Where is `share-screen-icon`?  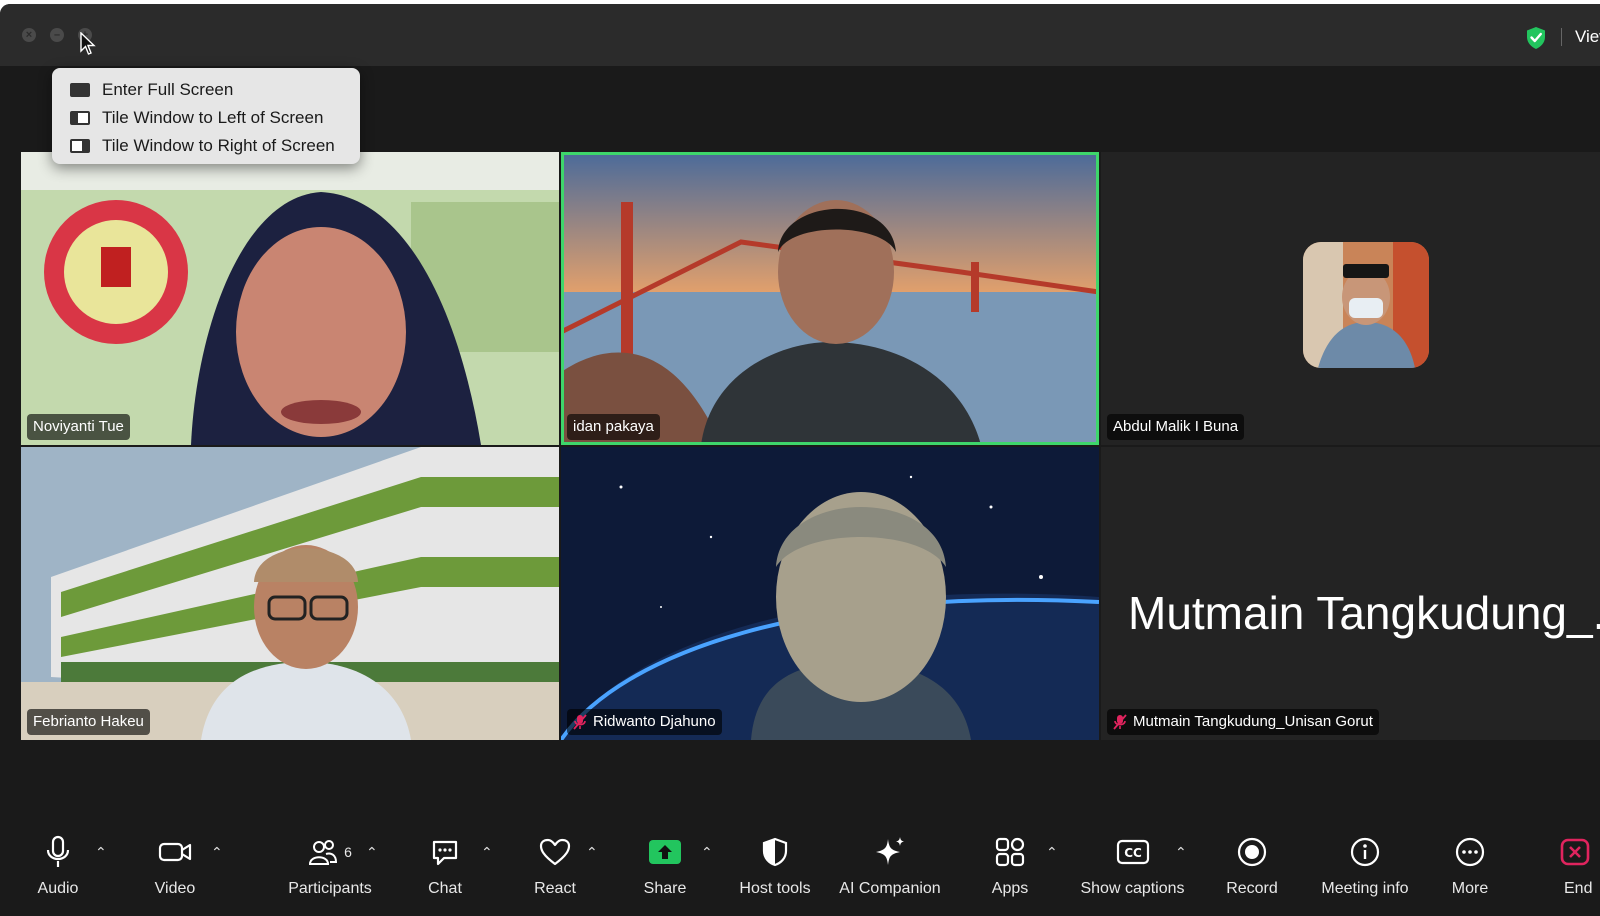
share-screen-icon is located at coordinates (665, 852).